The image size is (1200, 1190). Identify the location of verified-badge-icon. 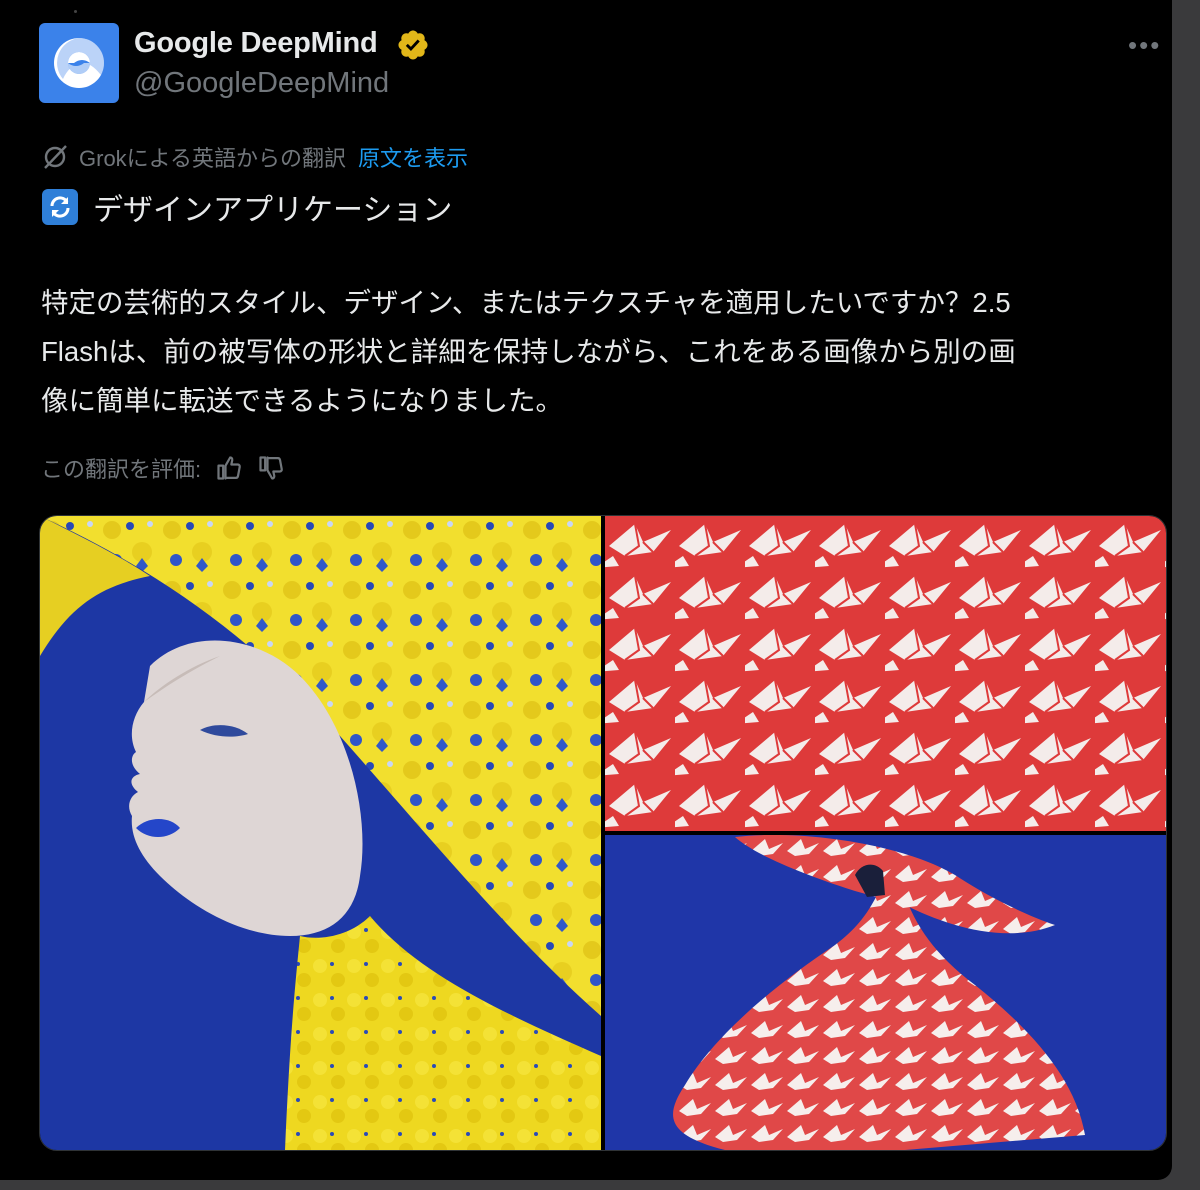
(413, 45).